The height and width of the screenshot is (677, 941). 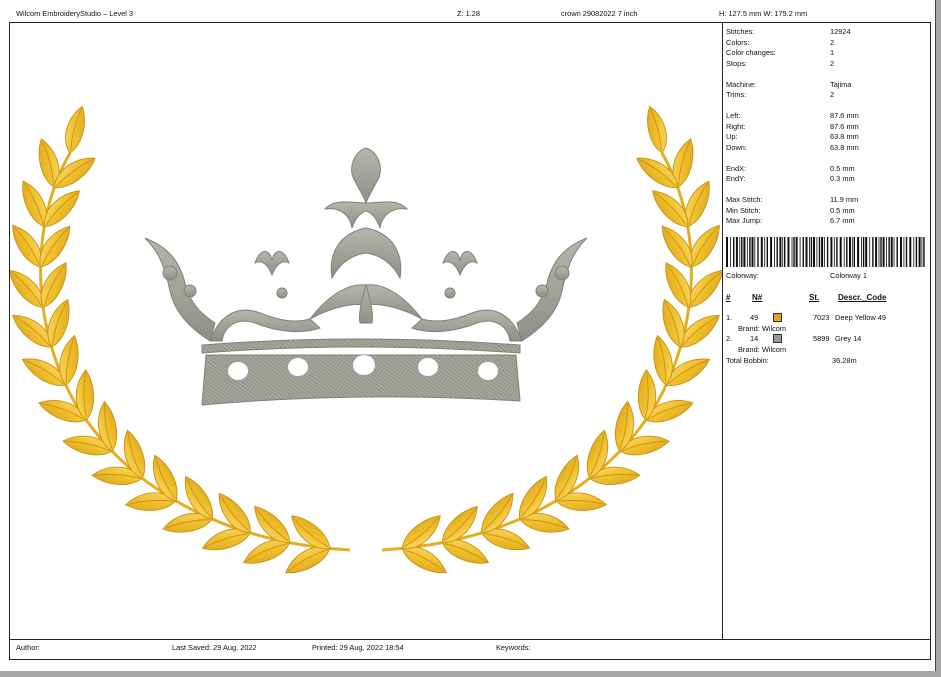 What do you see at coordinates (729, 317) in the screenshot?
I see `thread-row-index: 1.` at bounding box center [729, 317].